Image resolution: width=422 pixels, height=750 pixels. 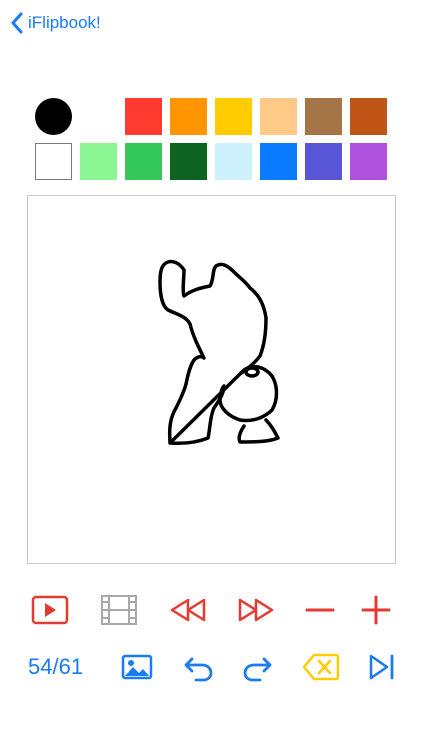 I want to click on color-swatch-white-outlined, so click(x=53, y=161).